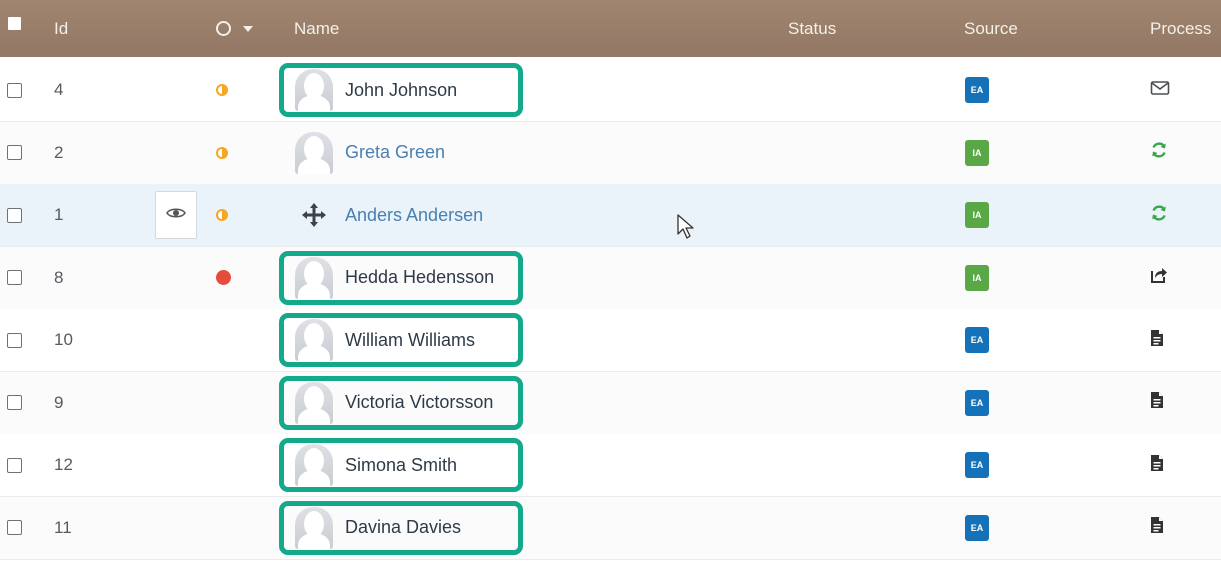 Image resolution: width=1221 pixels, height=561 pixels. What do you see at coordinates (63, 527) in the screenshot?
I see `row-id: 11` at bounding box center [63, 527].